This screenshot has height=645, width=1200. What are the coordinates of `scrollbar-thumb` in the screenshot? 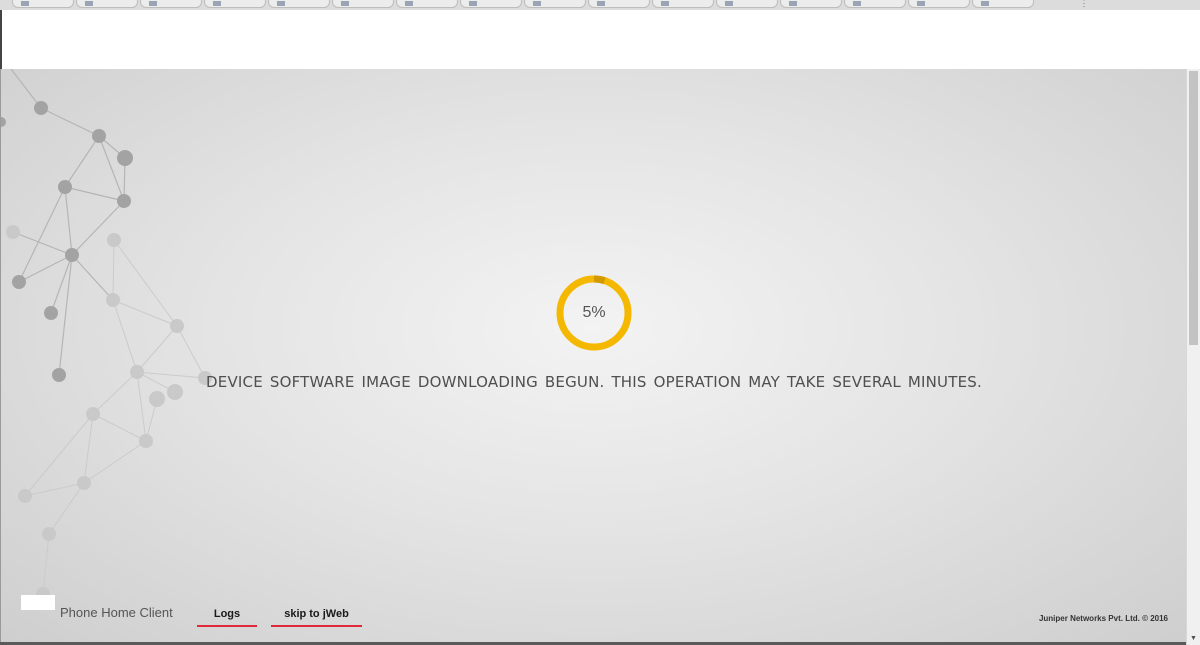 It's located at (1193, 208).